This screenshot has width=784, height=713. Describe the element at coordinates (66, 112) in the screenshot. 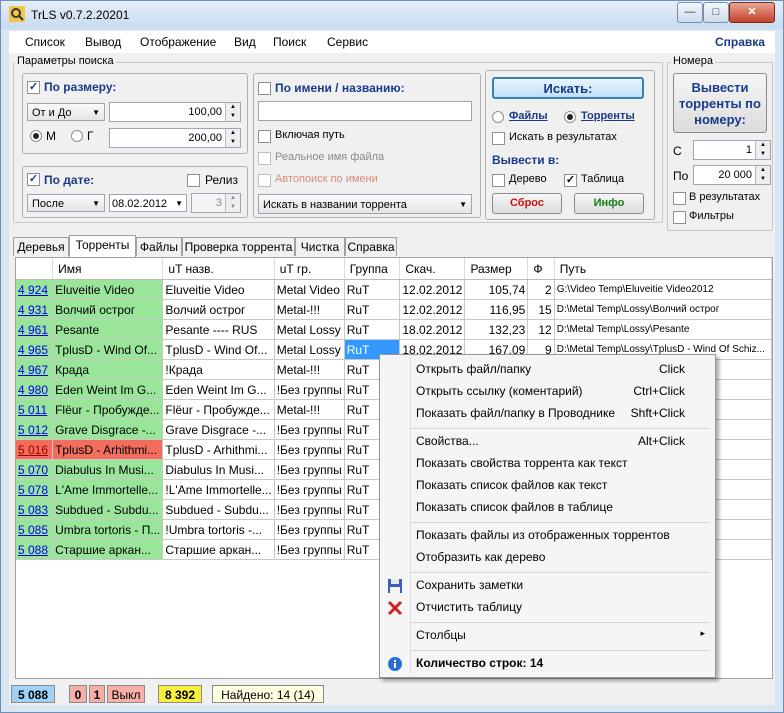

I see `size-mode-select: От и До ▼` at that location.